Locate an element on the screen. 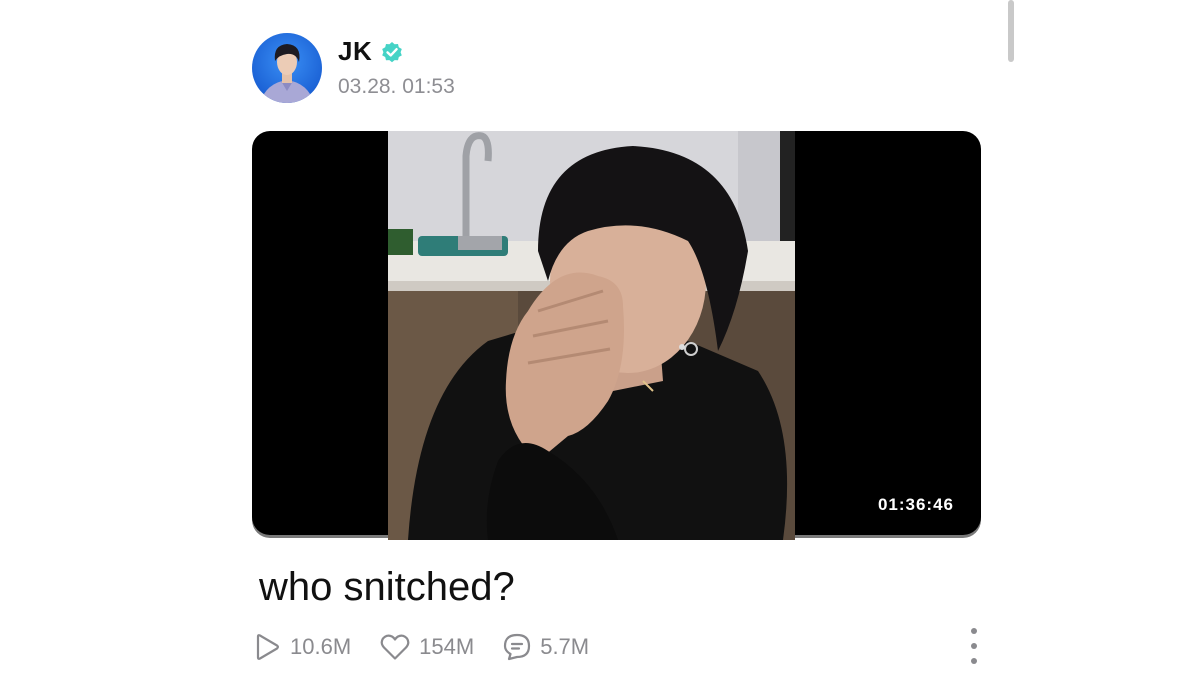 This screenshot has width=1200, height=675. comments-count: 5.7M is located at coordinates (565, 646).